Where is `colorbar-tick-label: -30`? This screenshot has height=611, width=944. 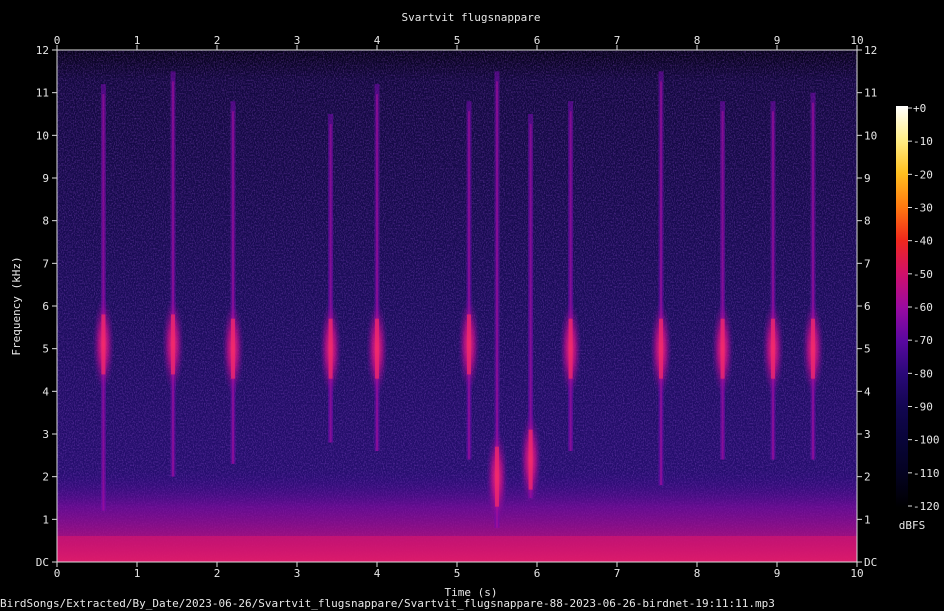 colorbar-tick-label: -30 is located at coordinates (923, 208).